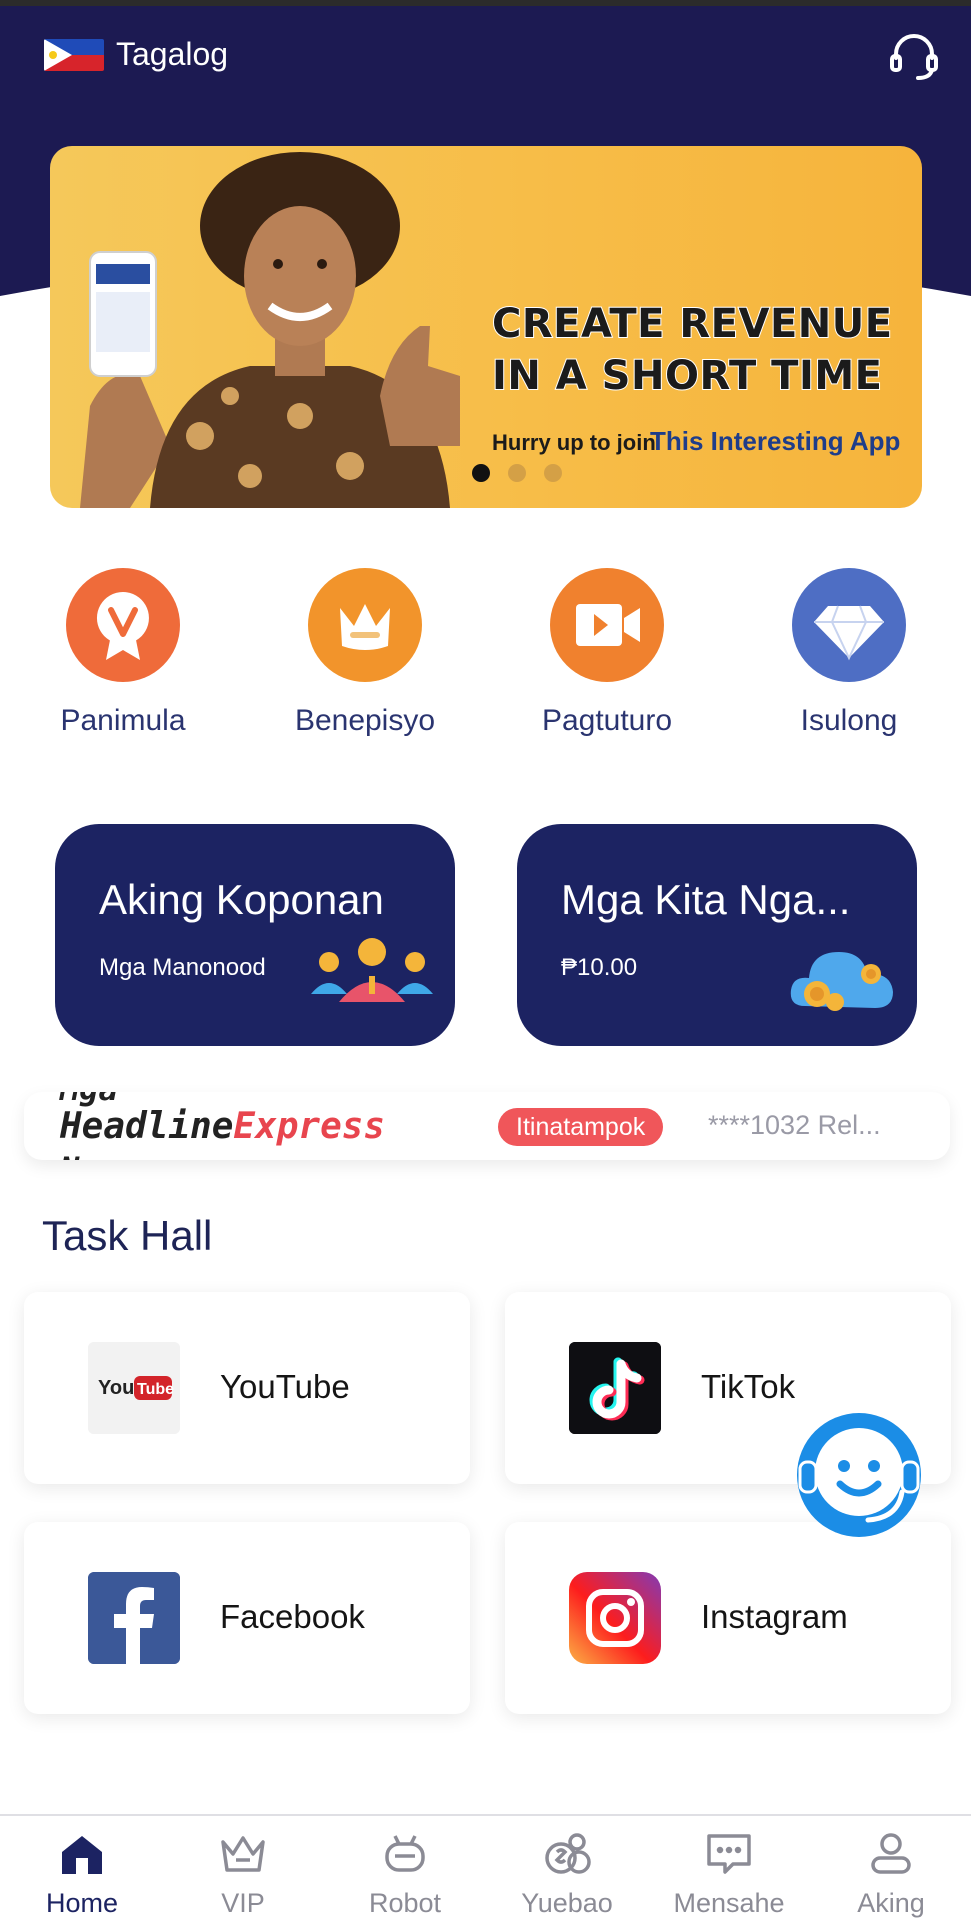  Describe the element at coordinates (127, 1235) in the screenshot. I see `task-hall-title: Task Hall` at that location.